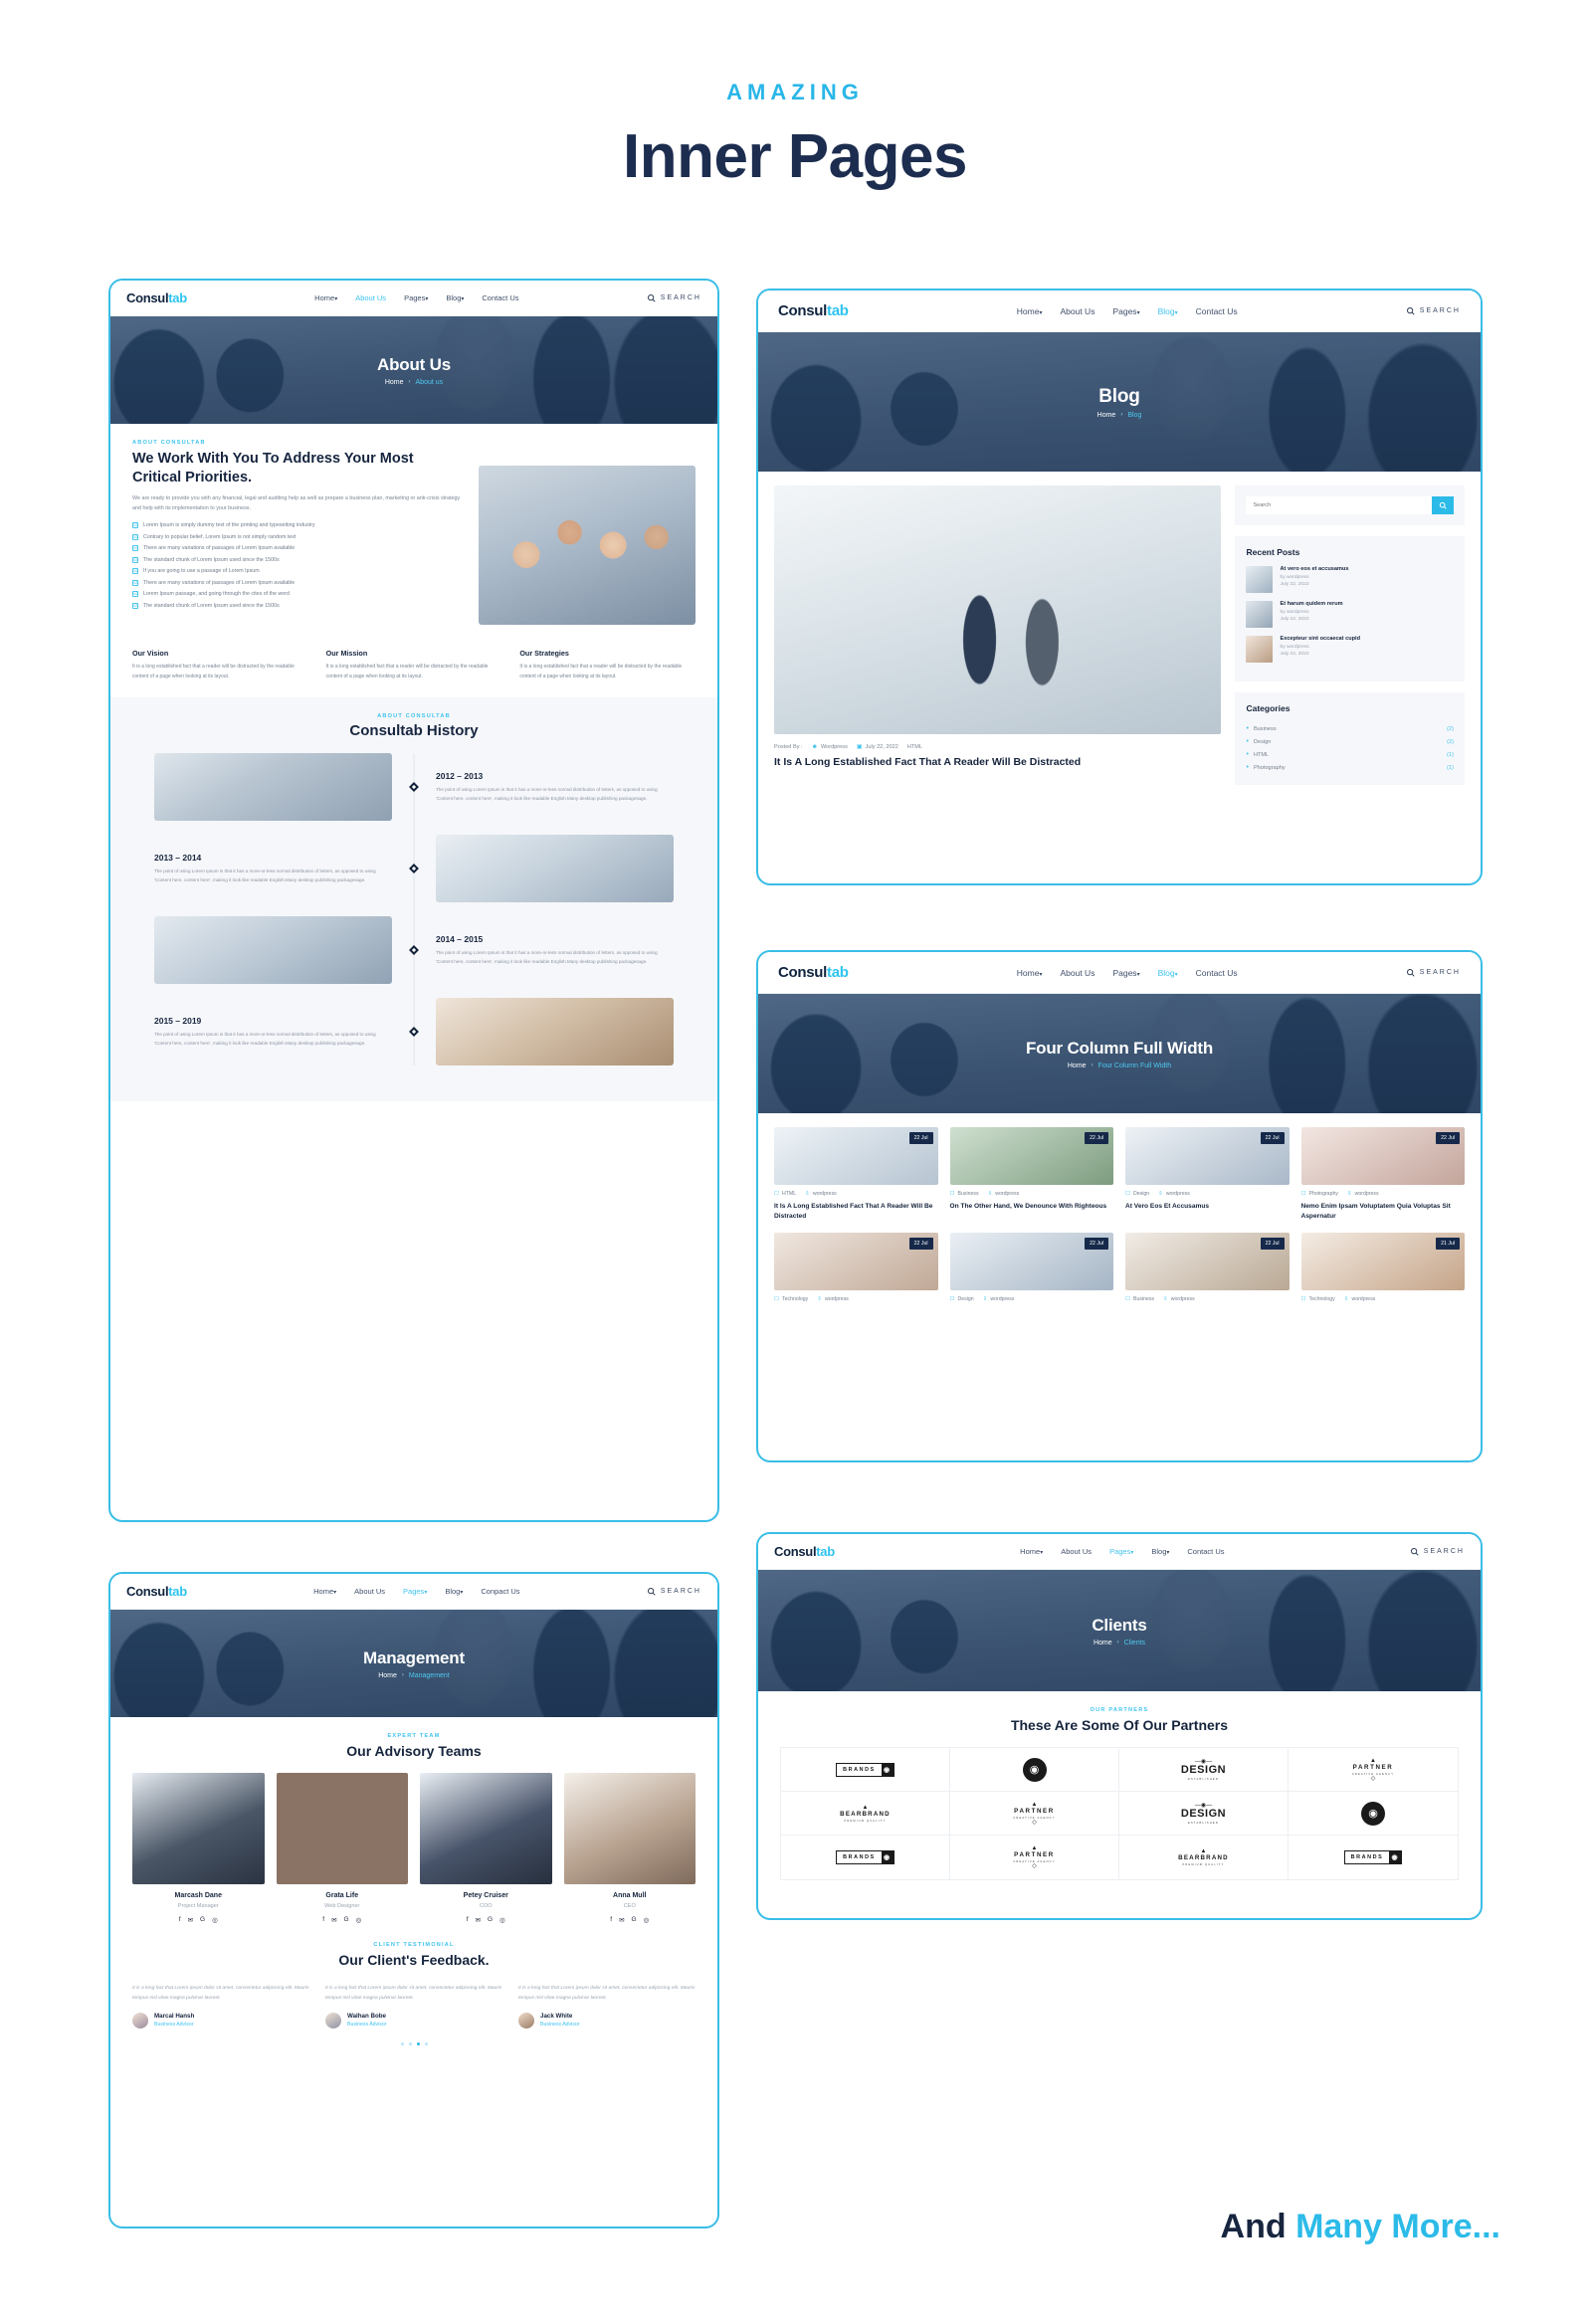 The image size is (1590, 2324). What do you see at coordinates (1119, 415) in the screenshot?
I see `breadcrumb: Home › Blog` at bounding box center [1119, 415].